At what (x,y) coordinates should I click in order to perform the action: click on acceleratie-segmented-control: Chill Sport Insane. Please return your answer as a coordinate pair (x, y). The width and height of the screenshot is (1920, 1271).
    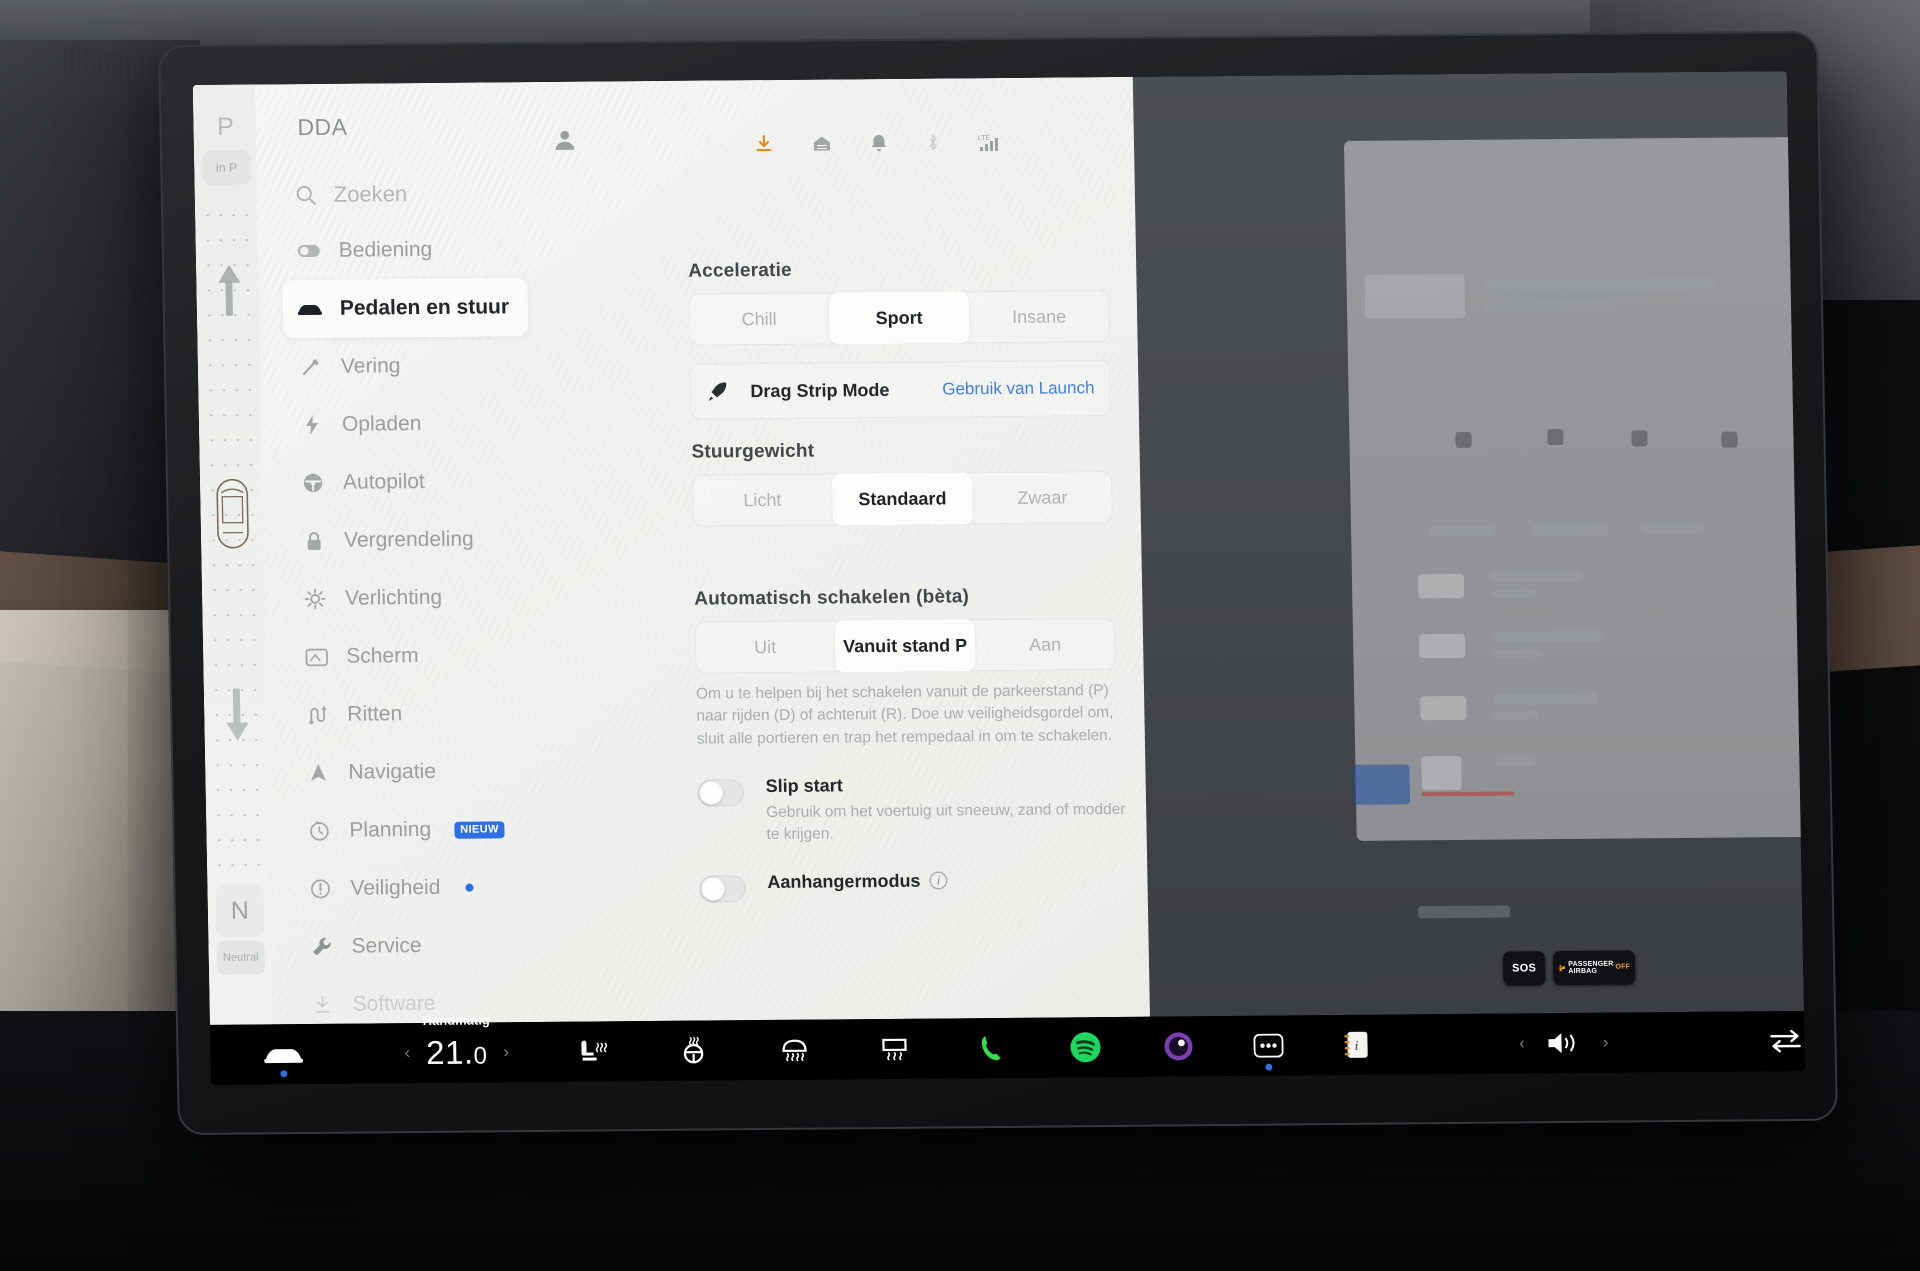
    Looking at the image, I should click on (899, 318).